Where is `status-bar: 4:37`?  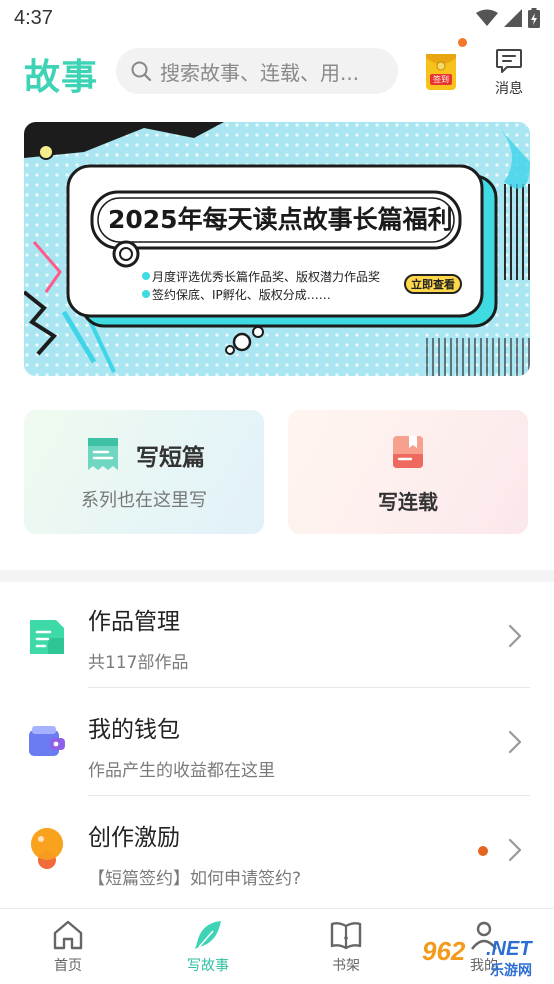 status-bar: 4:37 is located at coordinates (277, 18).